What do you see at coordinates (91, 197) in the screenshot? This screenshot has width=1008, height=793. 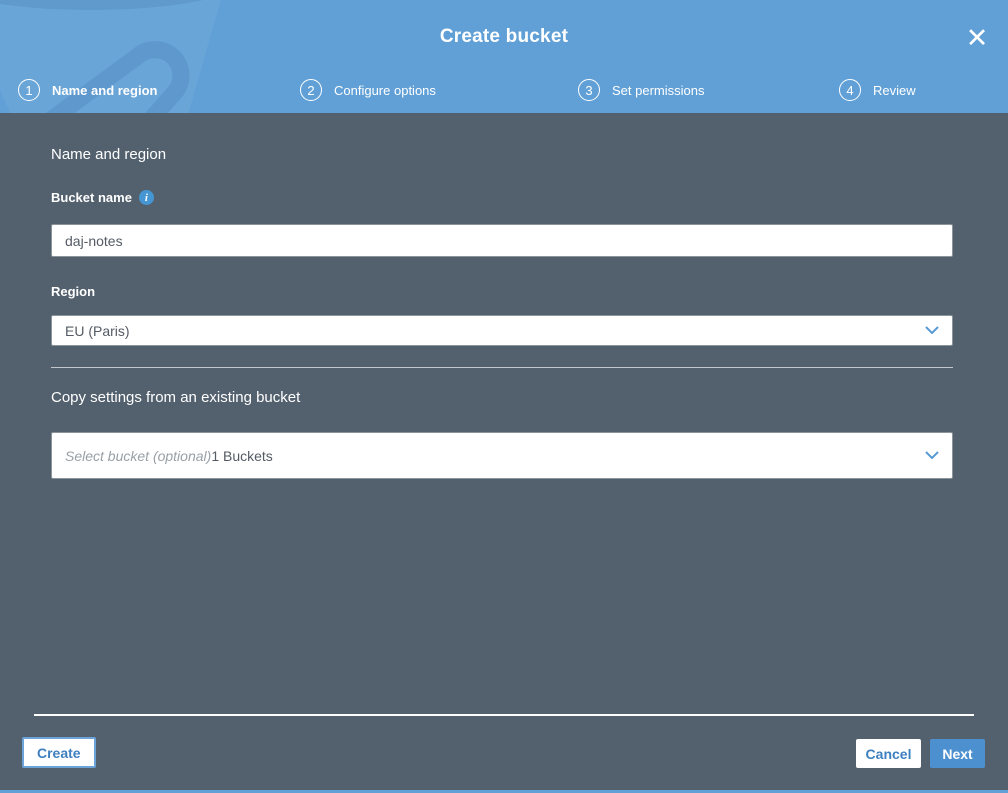 I see `bucket-name-label-text: Bucket name` at bounding box center [91, 197].